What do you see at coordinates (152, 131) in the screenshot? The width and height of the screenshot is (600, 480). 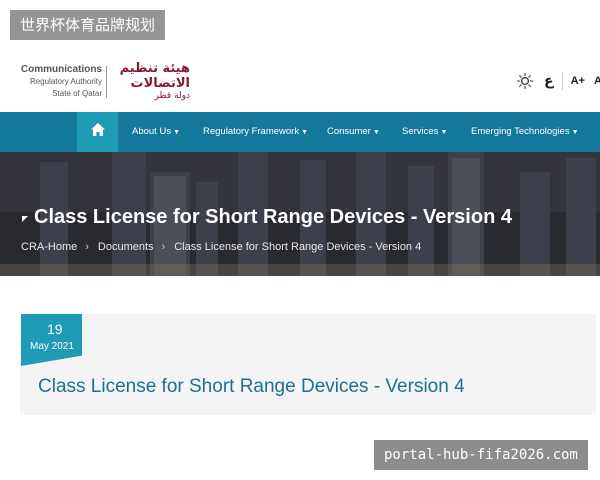 I see `nav-item-label: About Us` at bounding box center [152, 131].